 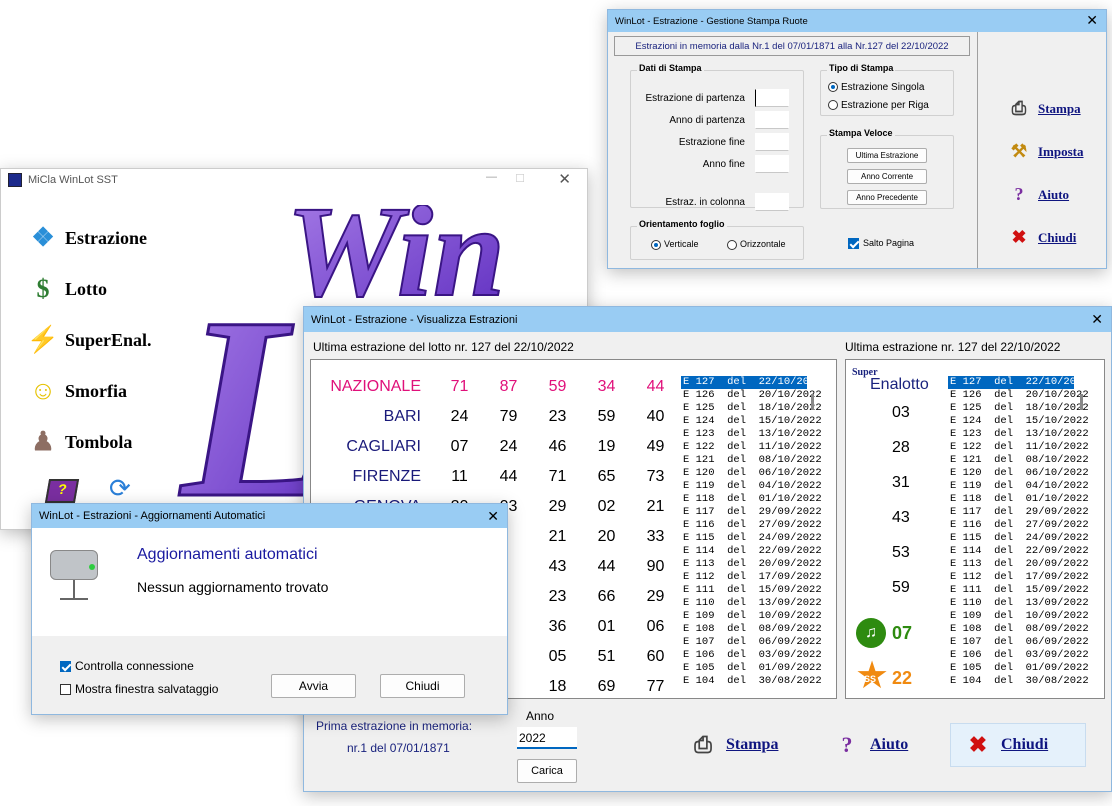 I want to click on salto-pagina-check: Salto Pagina, so click(x=881, y=244).